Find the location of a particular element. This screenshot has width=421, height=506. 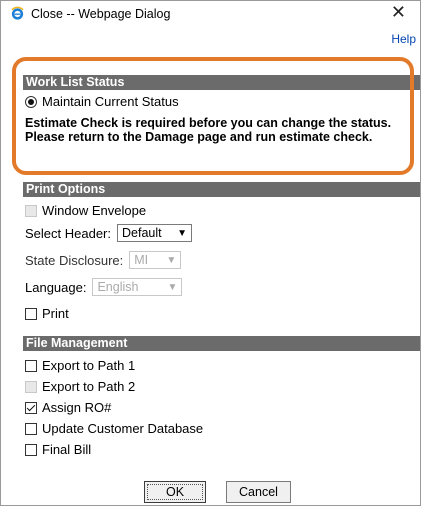

final-bill-checkbox is located at coordinates (31, 449).